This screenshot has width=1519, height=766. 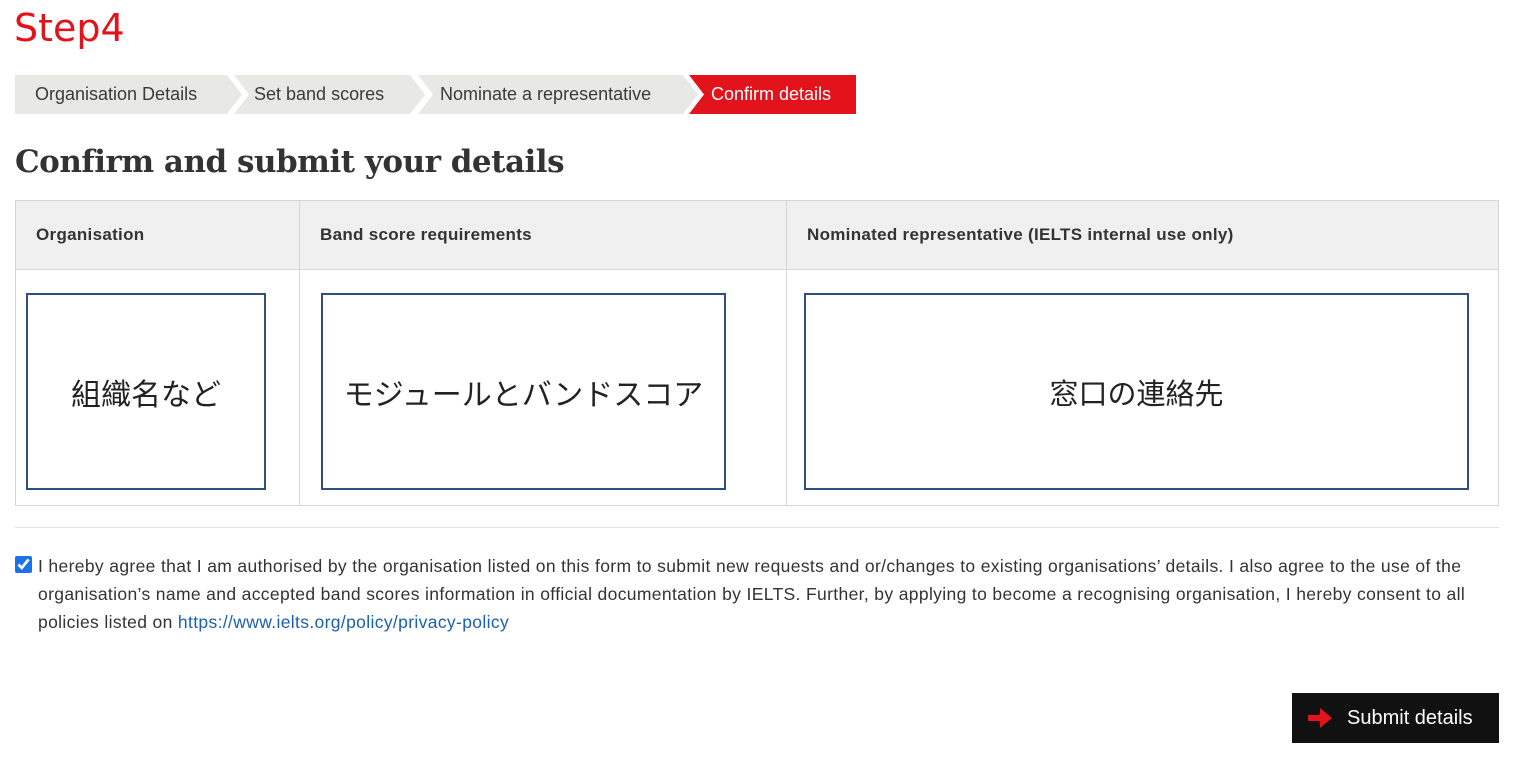 I want to click on step-label: Confirm details, so click(x=771, y=94).